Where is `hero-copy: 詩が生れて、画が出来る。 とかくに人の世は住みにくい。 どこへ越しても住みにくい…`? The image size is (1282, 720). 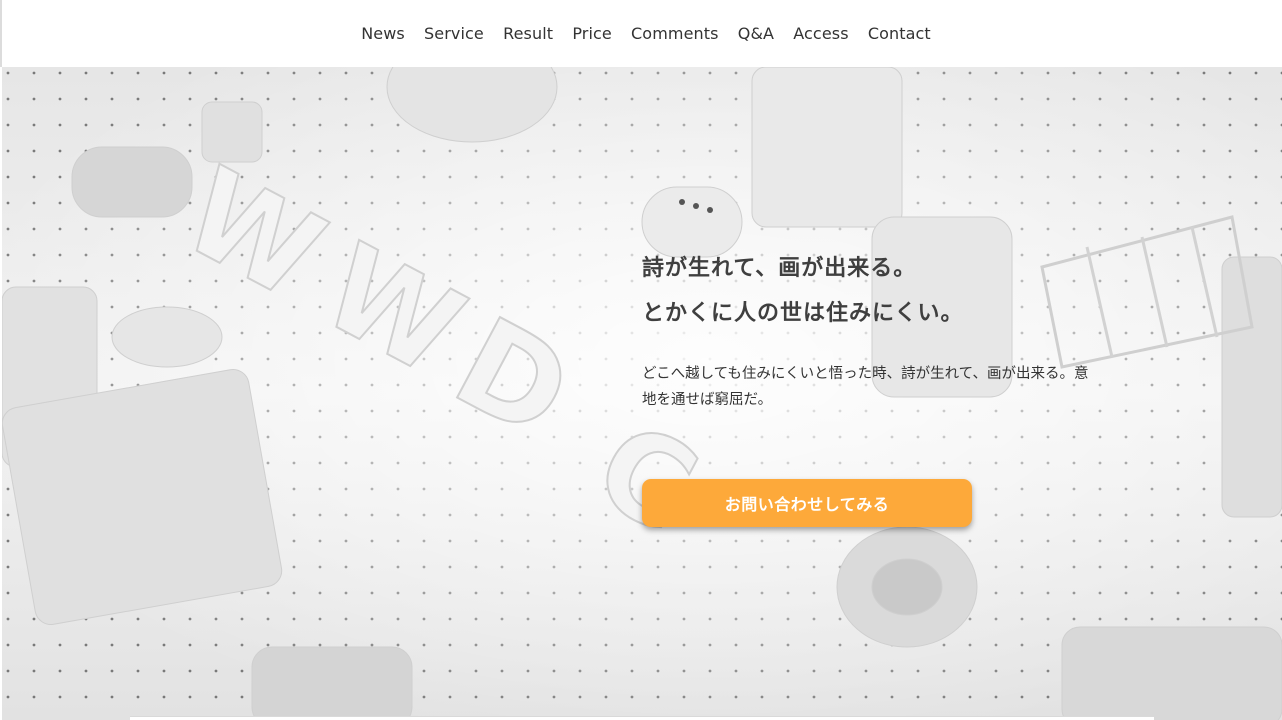 hero-copy: 詩が生れて、画が出来る。 とかくに人の世は住みにくい。 どこへ越しても住みにくい… is located at coordinates (877, 329).